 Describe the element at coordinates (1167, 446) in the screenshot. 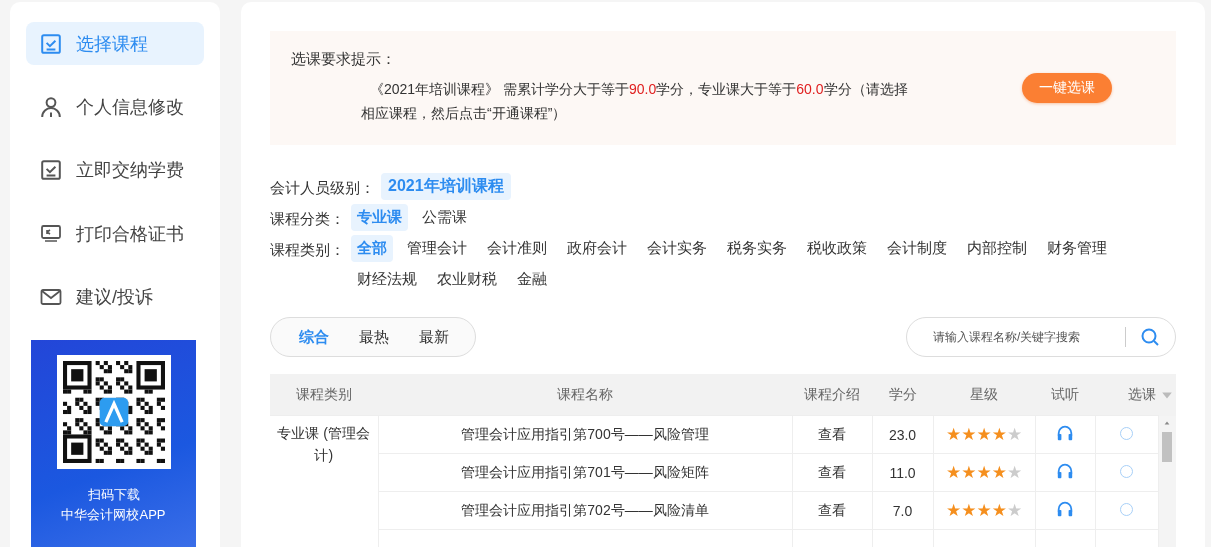

I see `scrollbar-thumb` at that location.